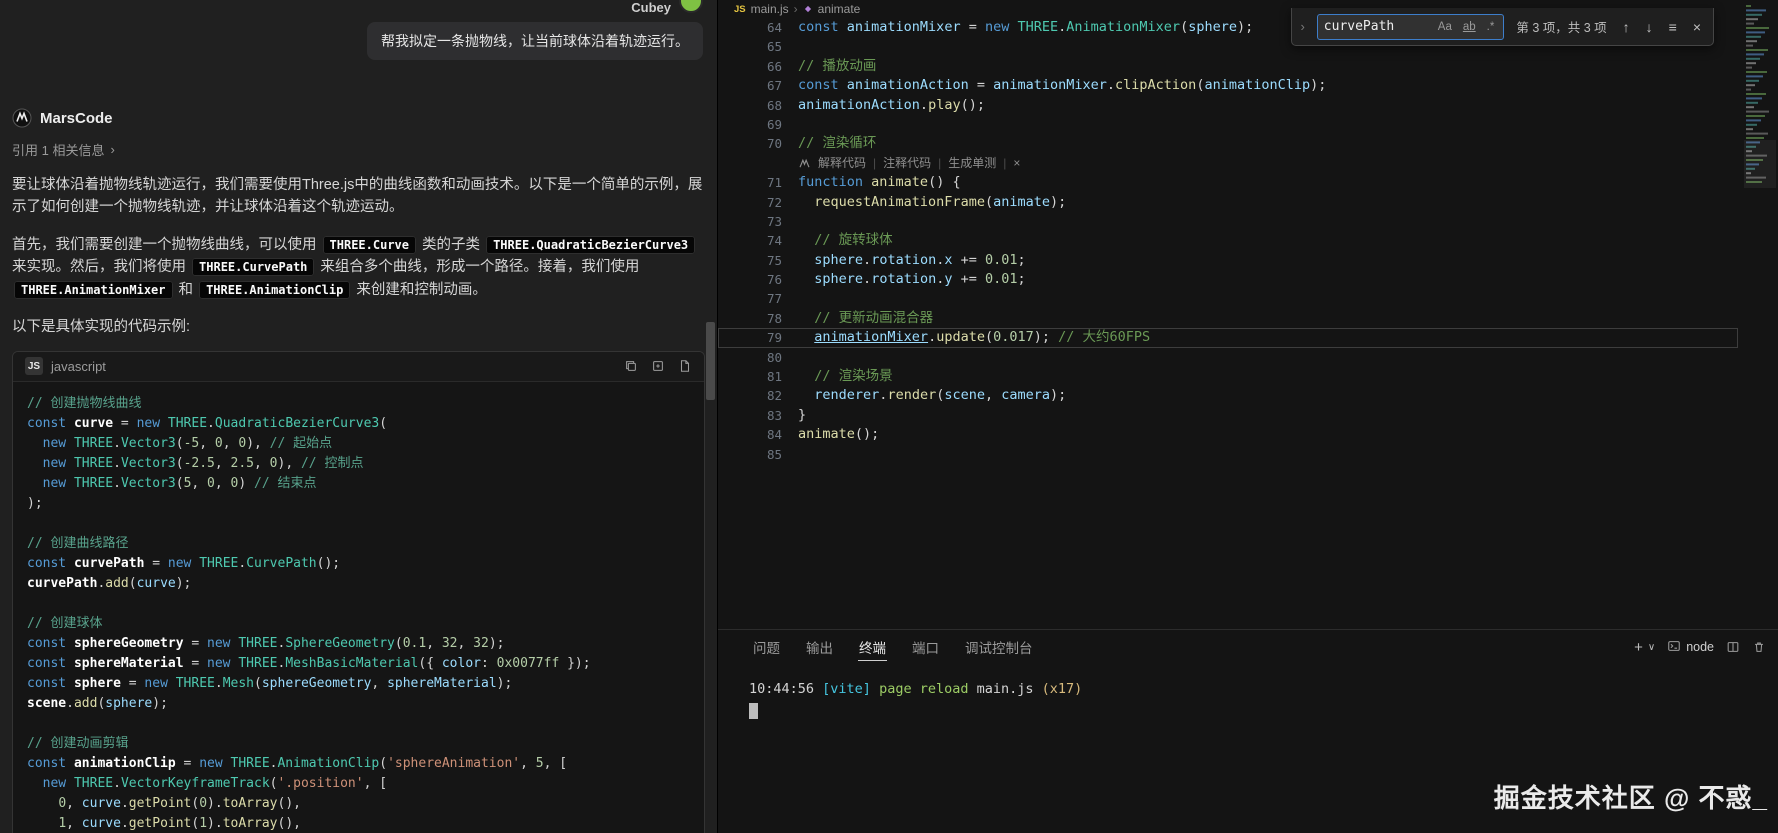 The width and height of the screenshot is (1778, 833). Describe the element at coordinates (1410, 26) in the screenshot. I see `find-input: curvePath Aa ab .*` at that location.